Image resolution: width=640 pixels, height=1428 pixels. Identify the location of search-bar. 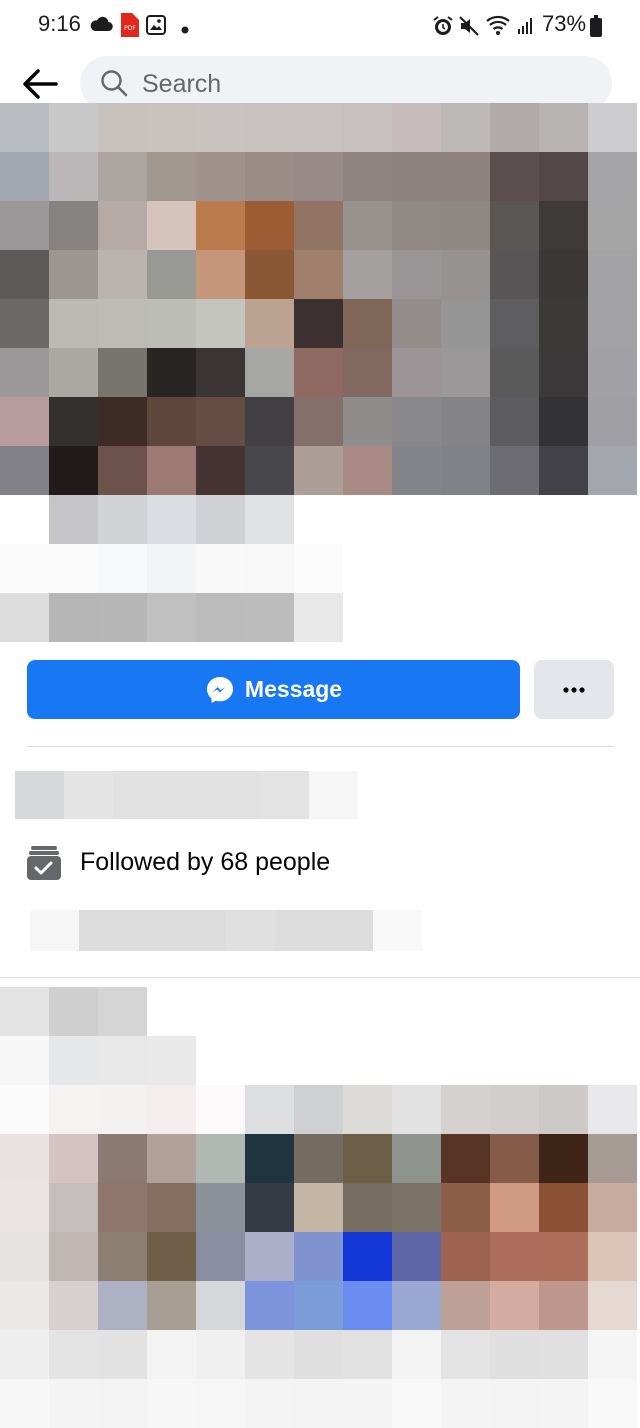
(346, 83).